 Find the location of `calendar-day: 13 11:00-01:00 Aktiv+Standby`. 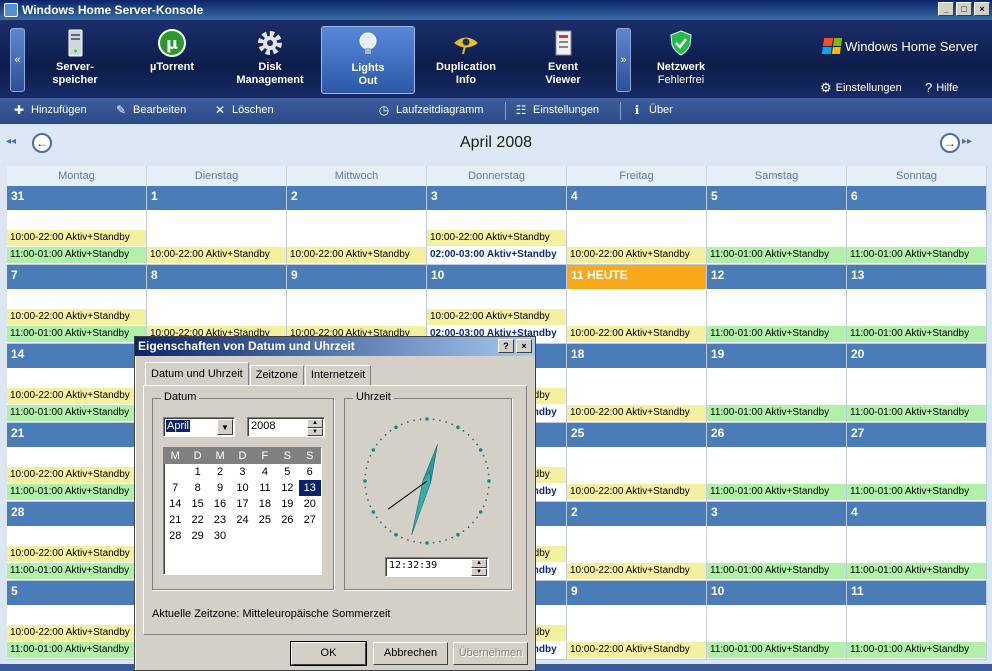

calendar-day: 13 11:00-01:00 Aktiv+Standby is located at coordinates (917, 304).